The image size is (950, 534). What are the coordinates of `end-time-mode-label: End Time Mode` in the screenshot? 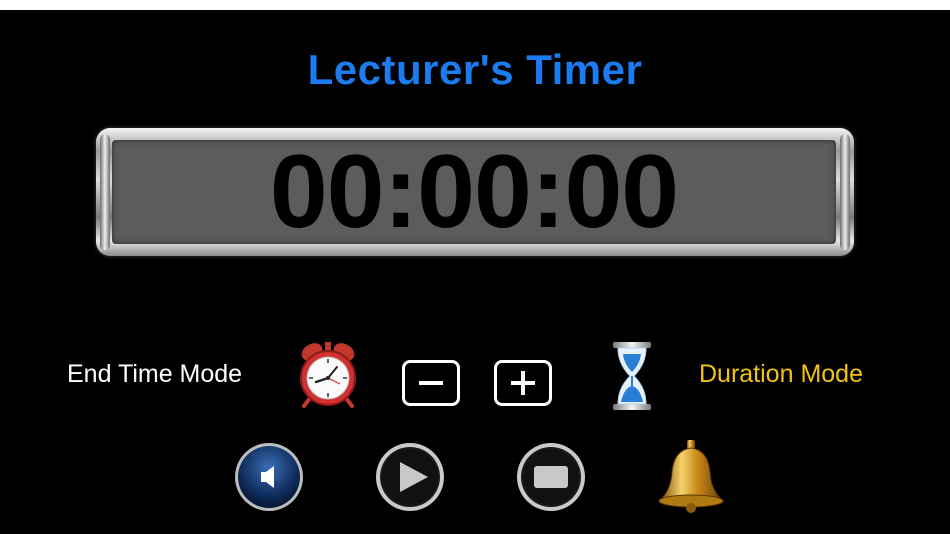 It's located at (154, 374).